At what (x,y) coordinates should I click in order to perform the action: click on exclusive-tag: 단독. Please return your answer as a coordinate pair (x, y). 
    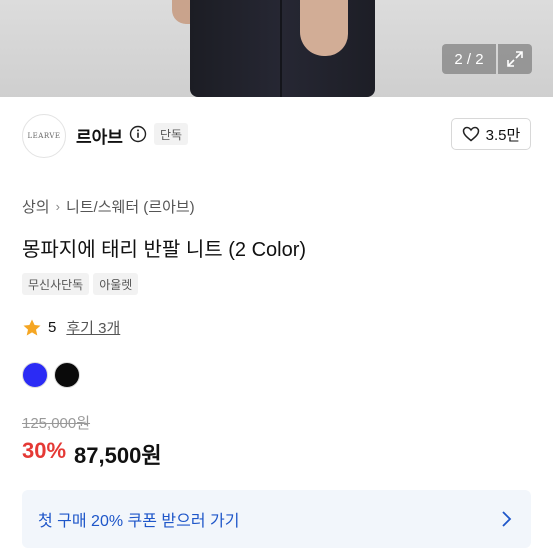
    Looking at the image, I should click on (171, 134).